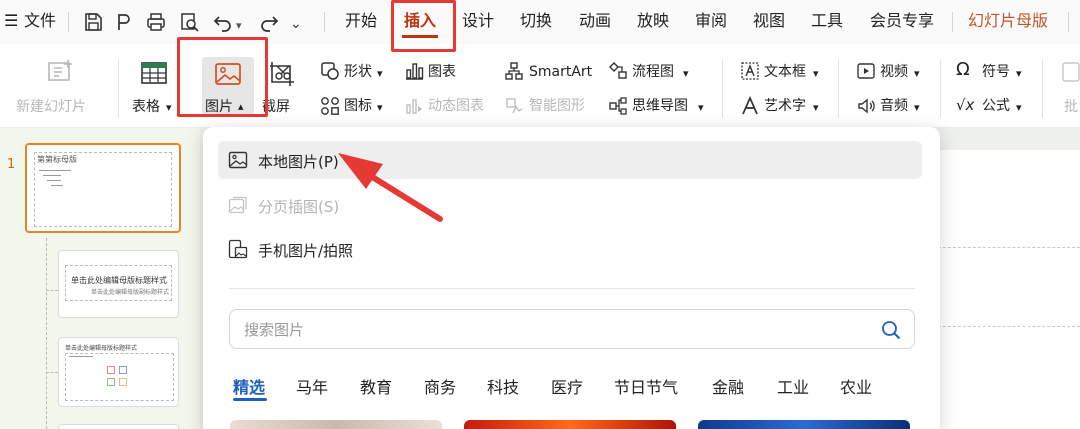 The height and width of the screenshot is (429, 1080). I want to click on picture-collapse-icon: ▴, so click(241, 107).